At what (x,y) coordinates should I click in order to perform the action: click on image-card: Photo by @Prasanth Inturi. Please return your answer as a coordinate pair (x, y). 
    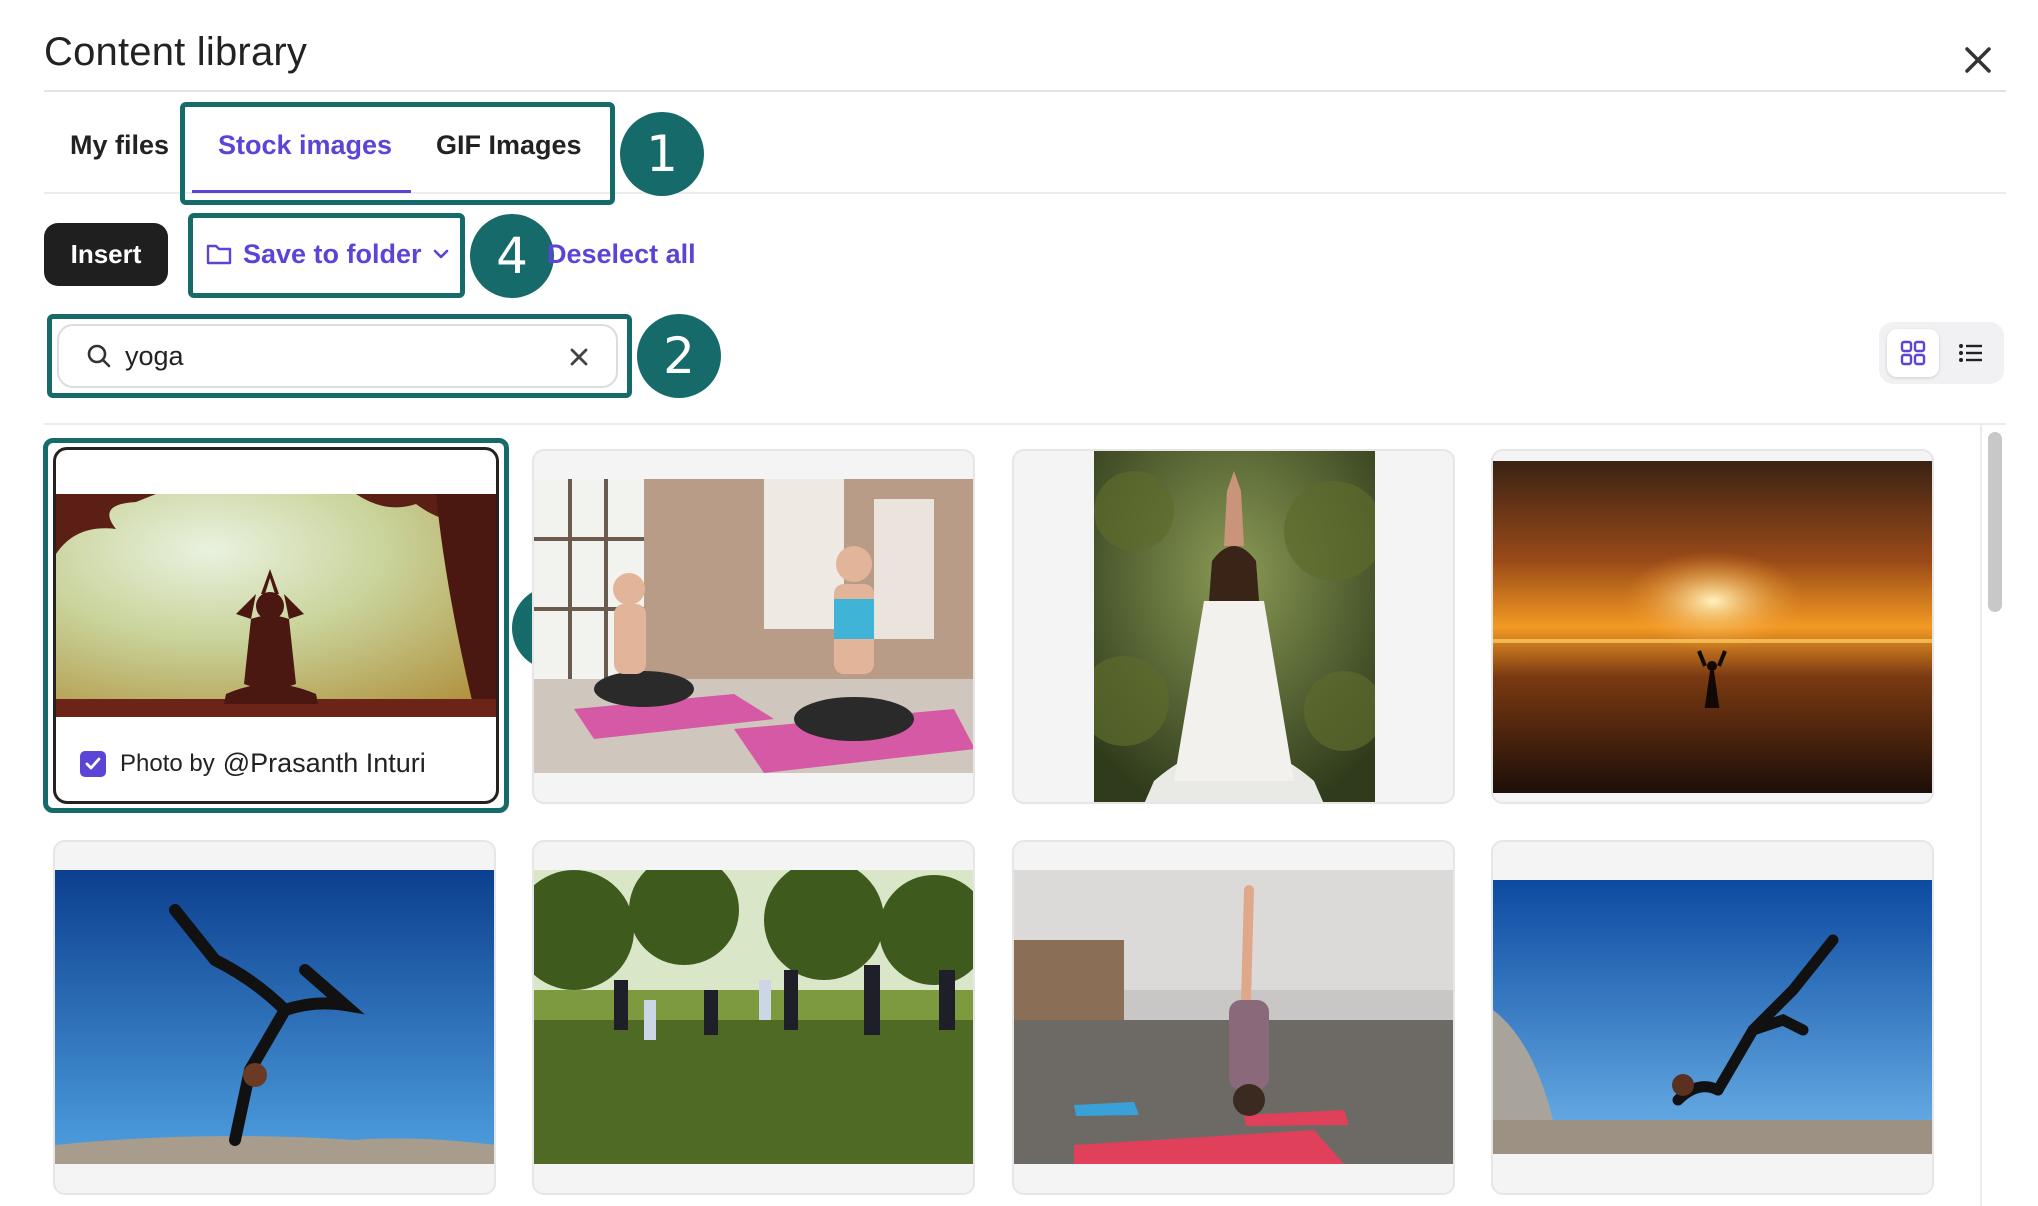
    Looking at the image, I should click on (276, 625).